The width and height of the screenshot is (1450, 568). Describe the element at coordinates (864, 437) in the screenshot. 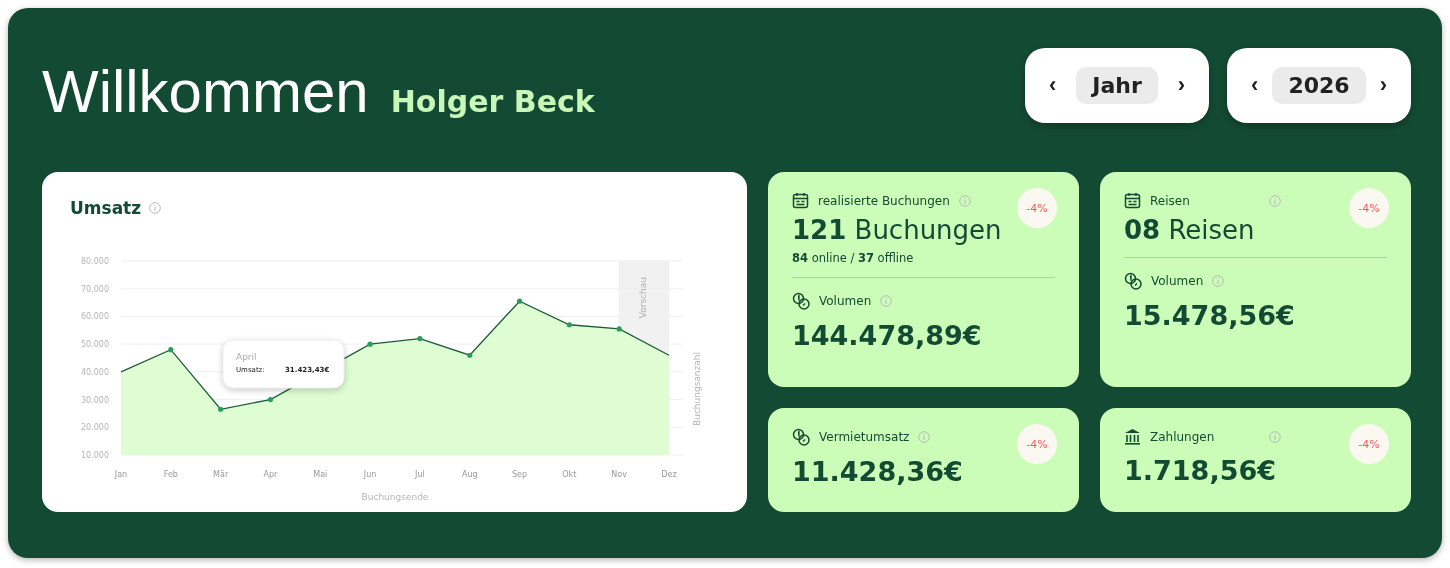

I see `card-label: Vermietumsatz` at that location.